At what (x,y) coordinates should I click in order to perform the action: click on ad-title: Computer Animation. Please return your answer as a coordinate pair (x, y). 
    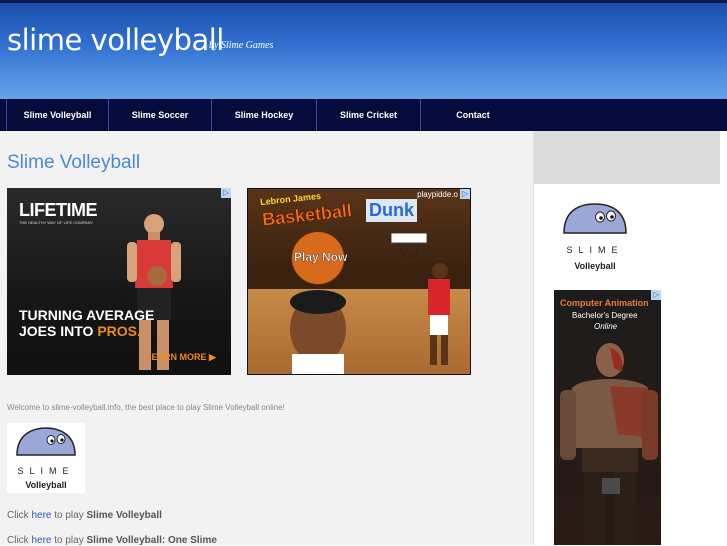
    Looking at the image, I should click on (604, 303).